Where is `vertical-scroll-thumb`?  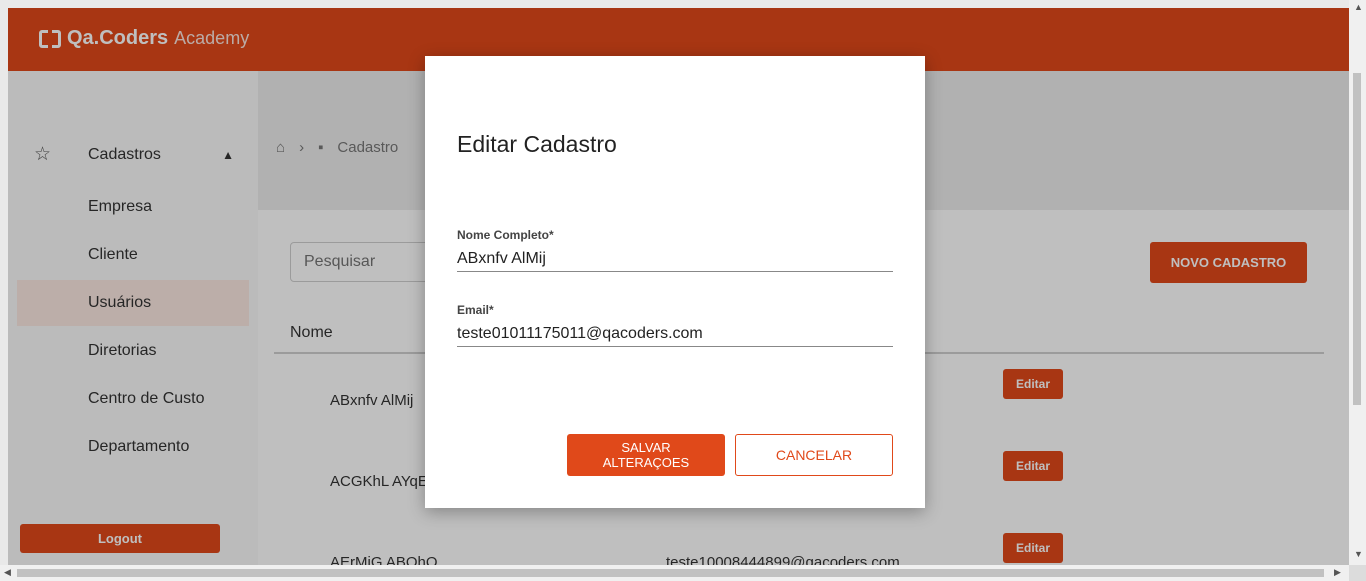 vertical-scroll-thumb is located at coordinates (1357, 239).